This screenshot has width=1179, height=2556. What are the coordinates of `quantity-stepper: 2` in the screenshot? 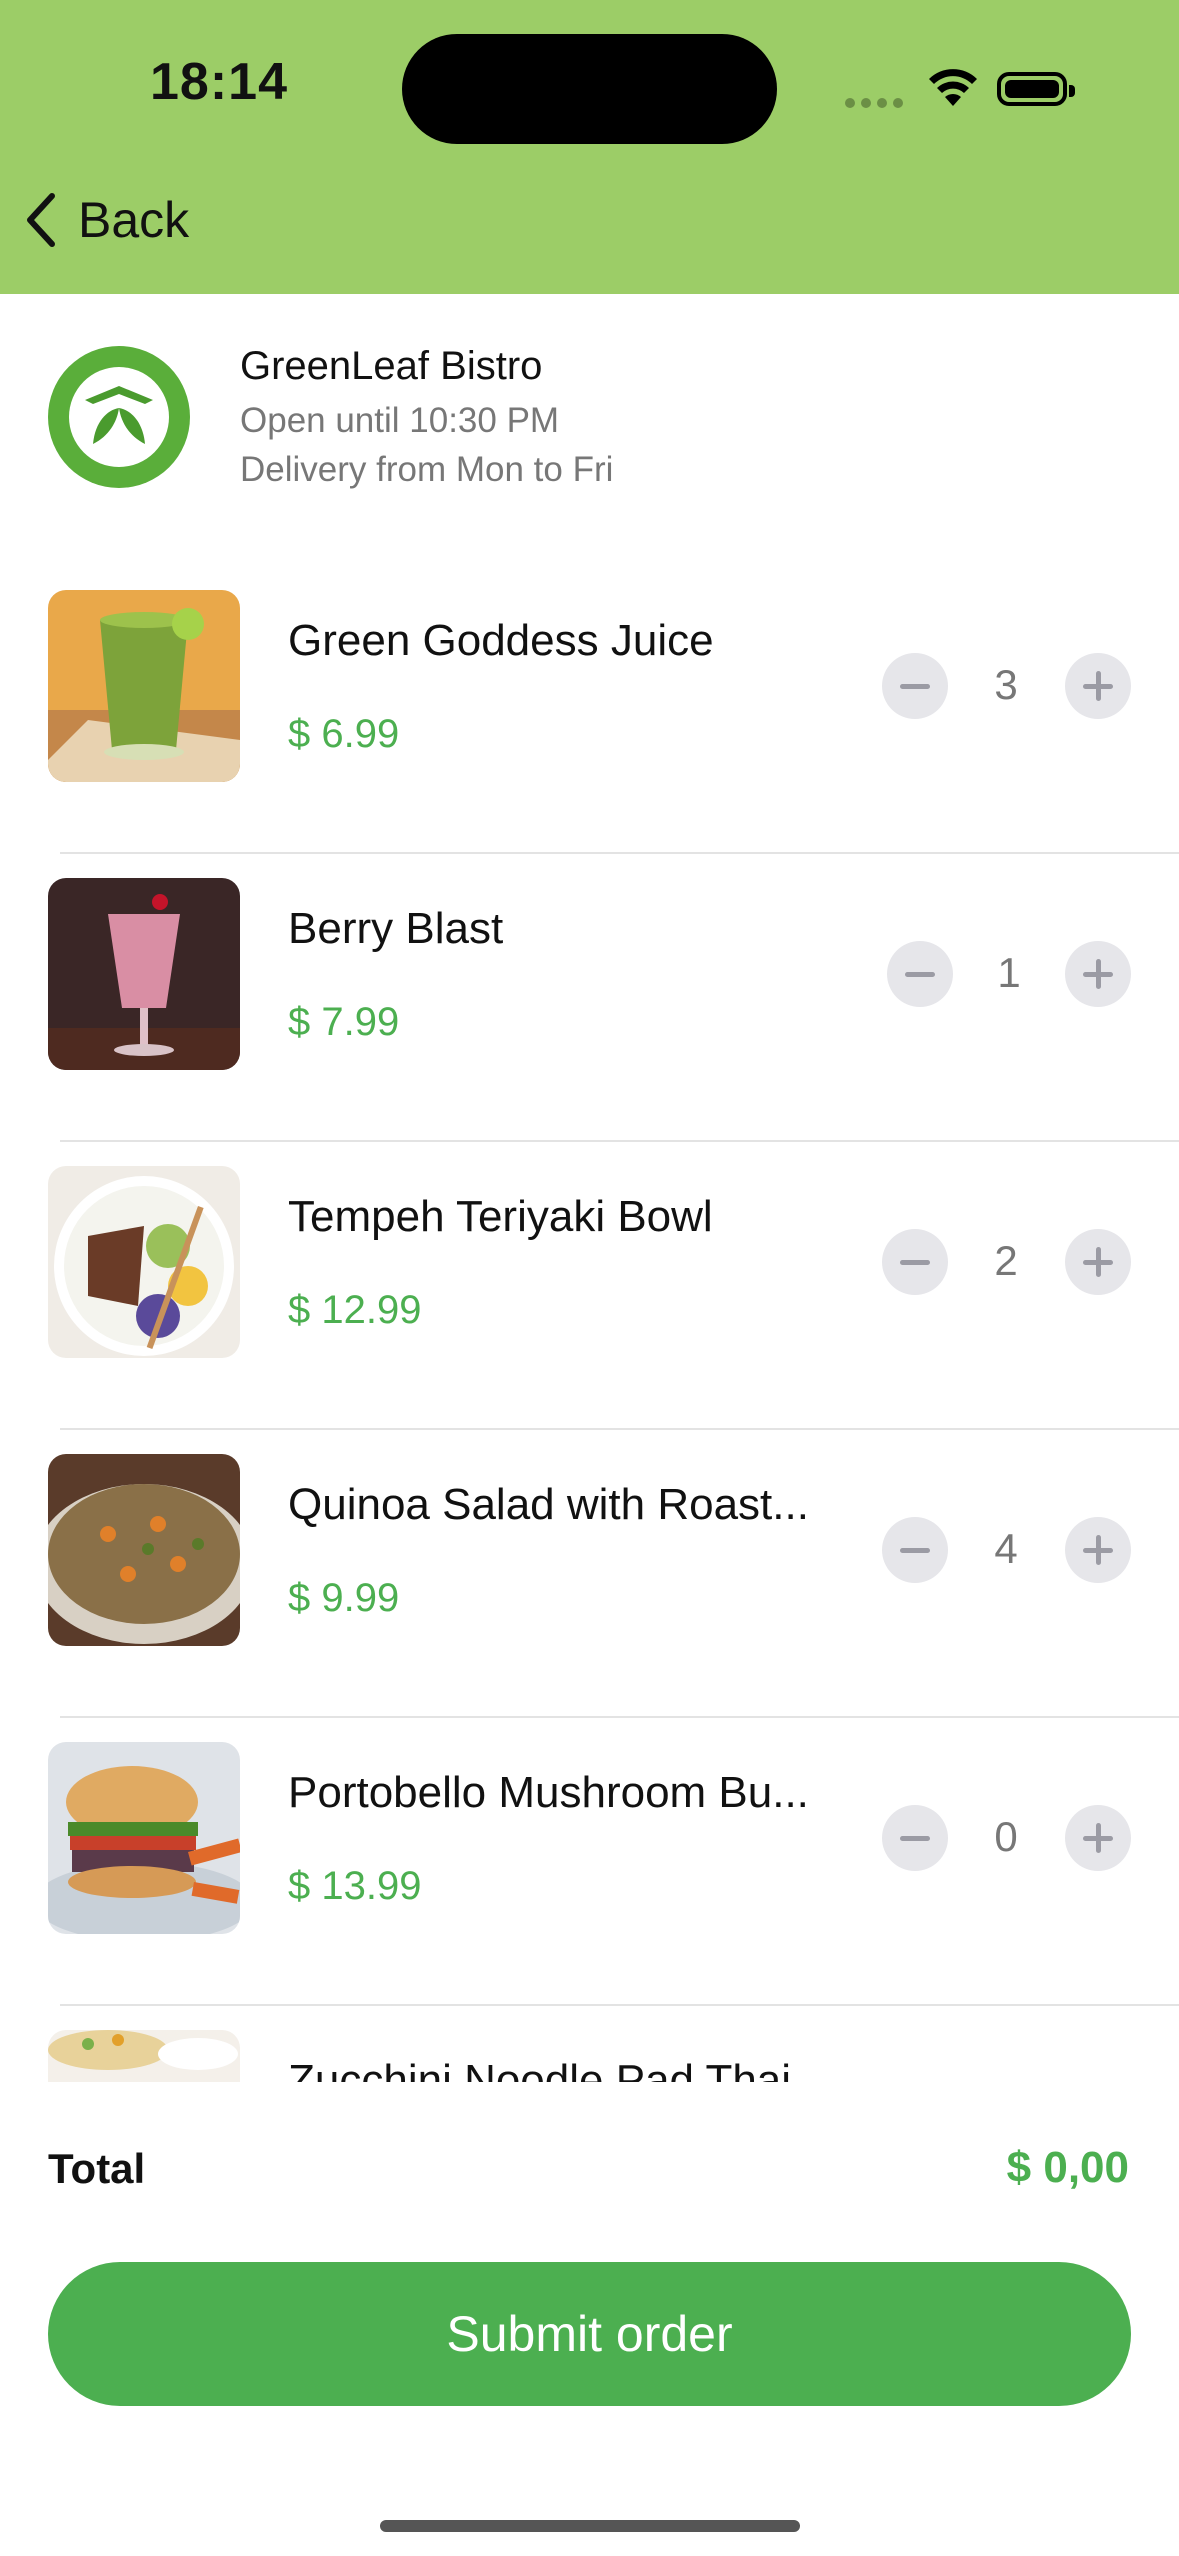 It's located at (1012, 1262).